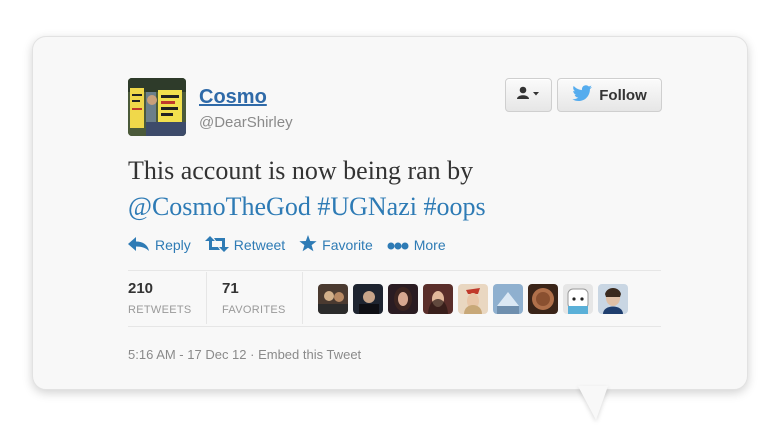  I want to click on follow-button: Follow, so click(609, 95).